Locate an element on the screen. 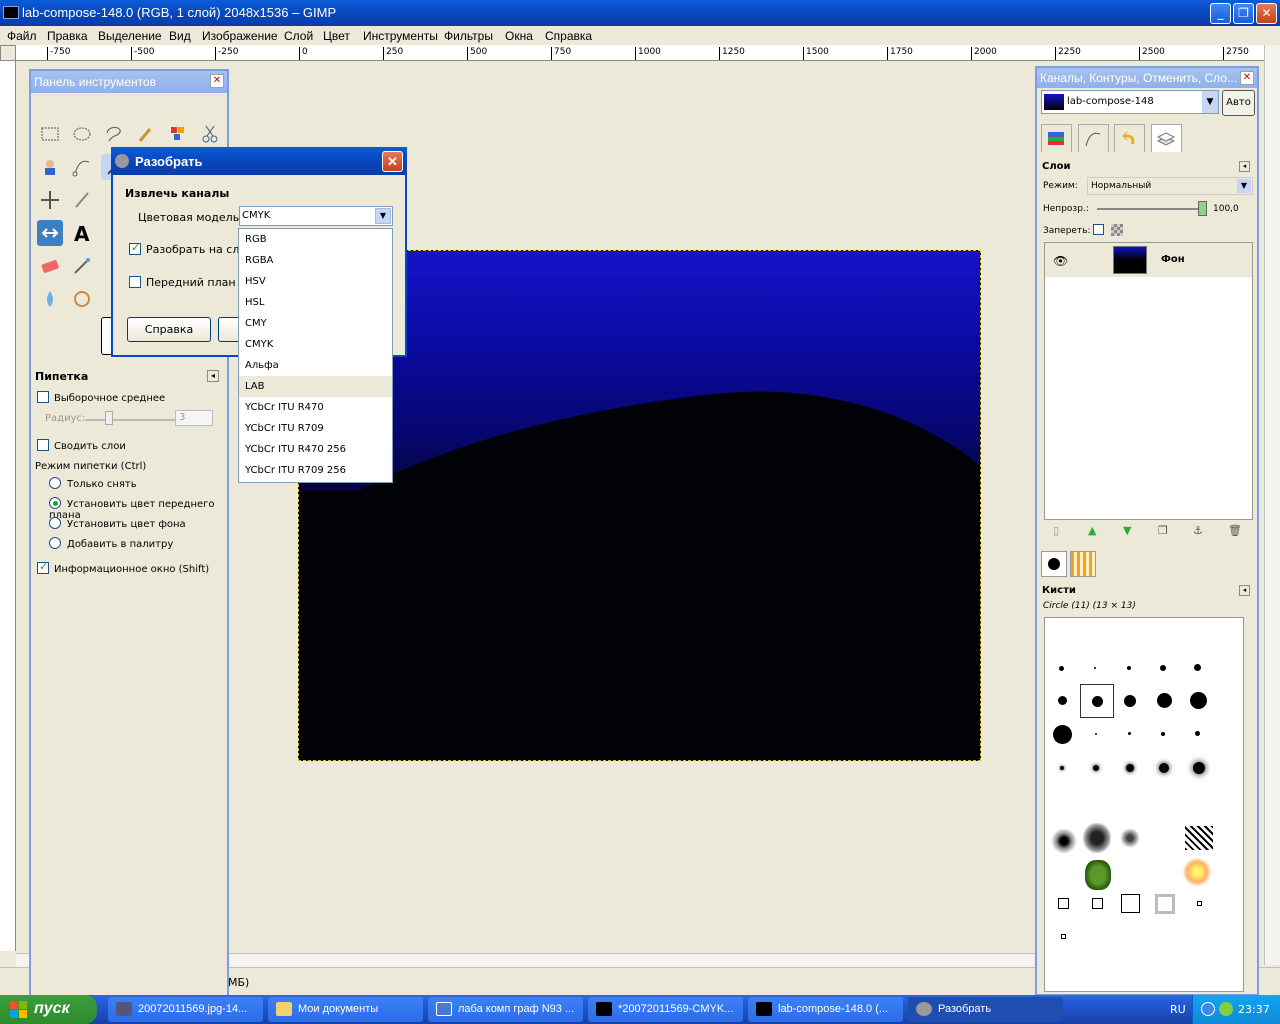 The width and height of the screenshot is (1280, 1024). opacity-value: 100,0 is located at coordinates (1226, 209).